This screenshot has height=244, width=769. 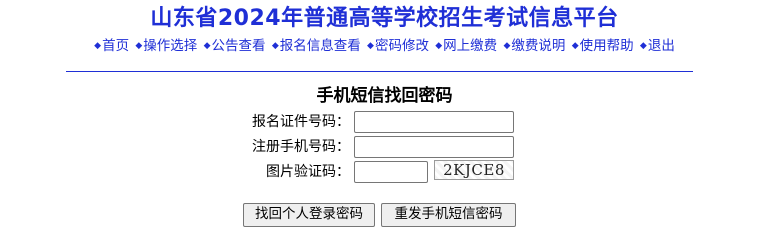 What do you see at coordinates (309, 215) in the screenshot?
I see `retrieve-password-button: 找回个人登录密码` at bounding box center [309, 215].